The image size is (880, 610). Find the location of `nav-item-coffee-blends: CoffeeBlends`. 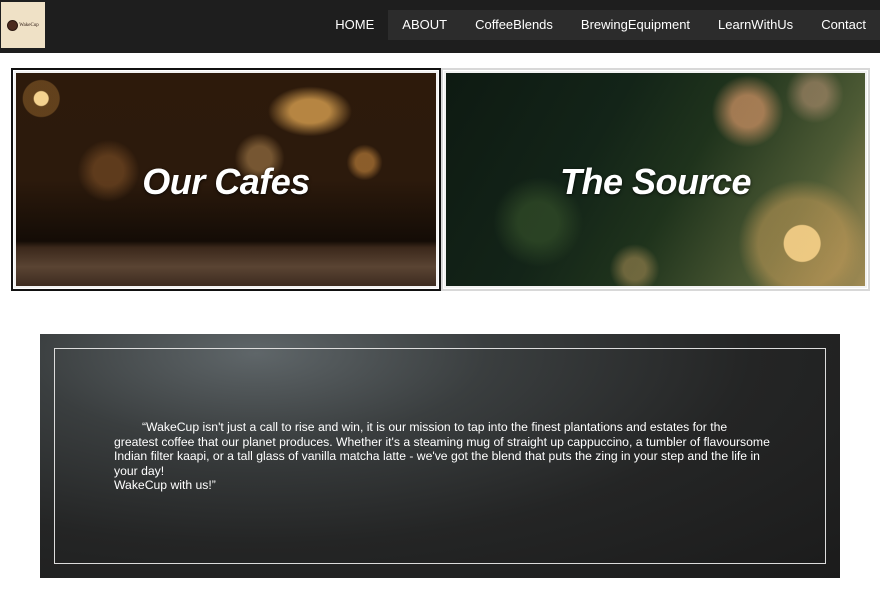

nav-item-coffee-blends: CoffeeBlends is located at coordinates (514, 25).